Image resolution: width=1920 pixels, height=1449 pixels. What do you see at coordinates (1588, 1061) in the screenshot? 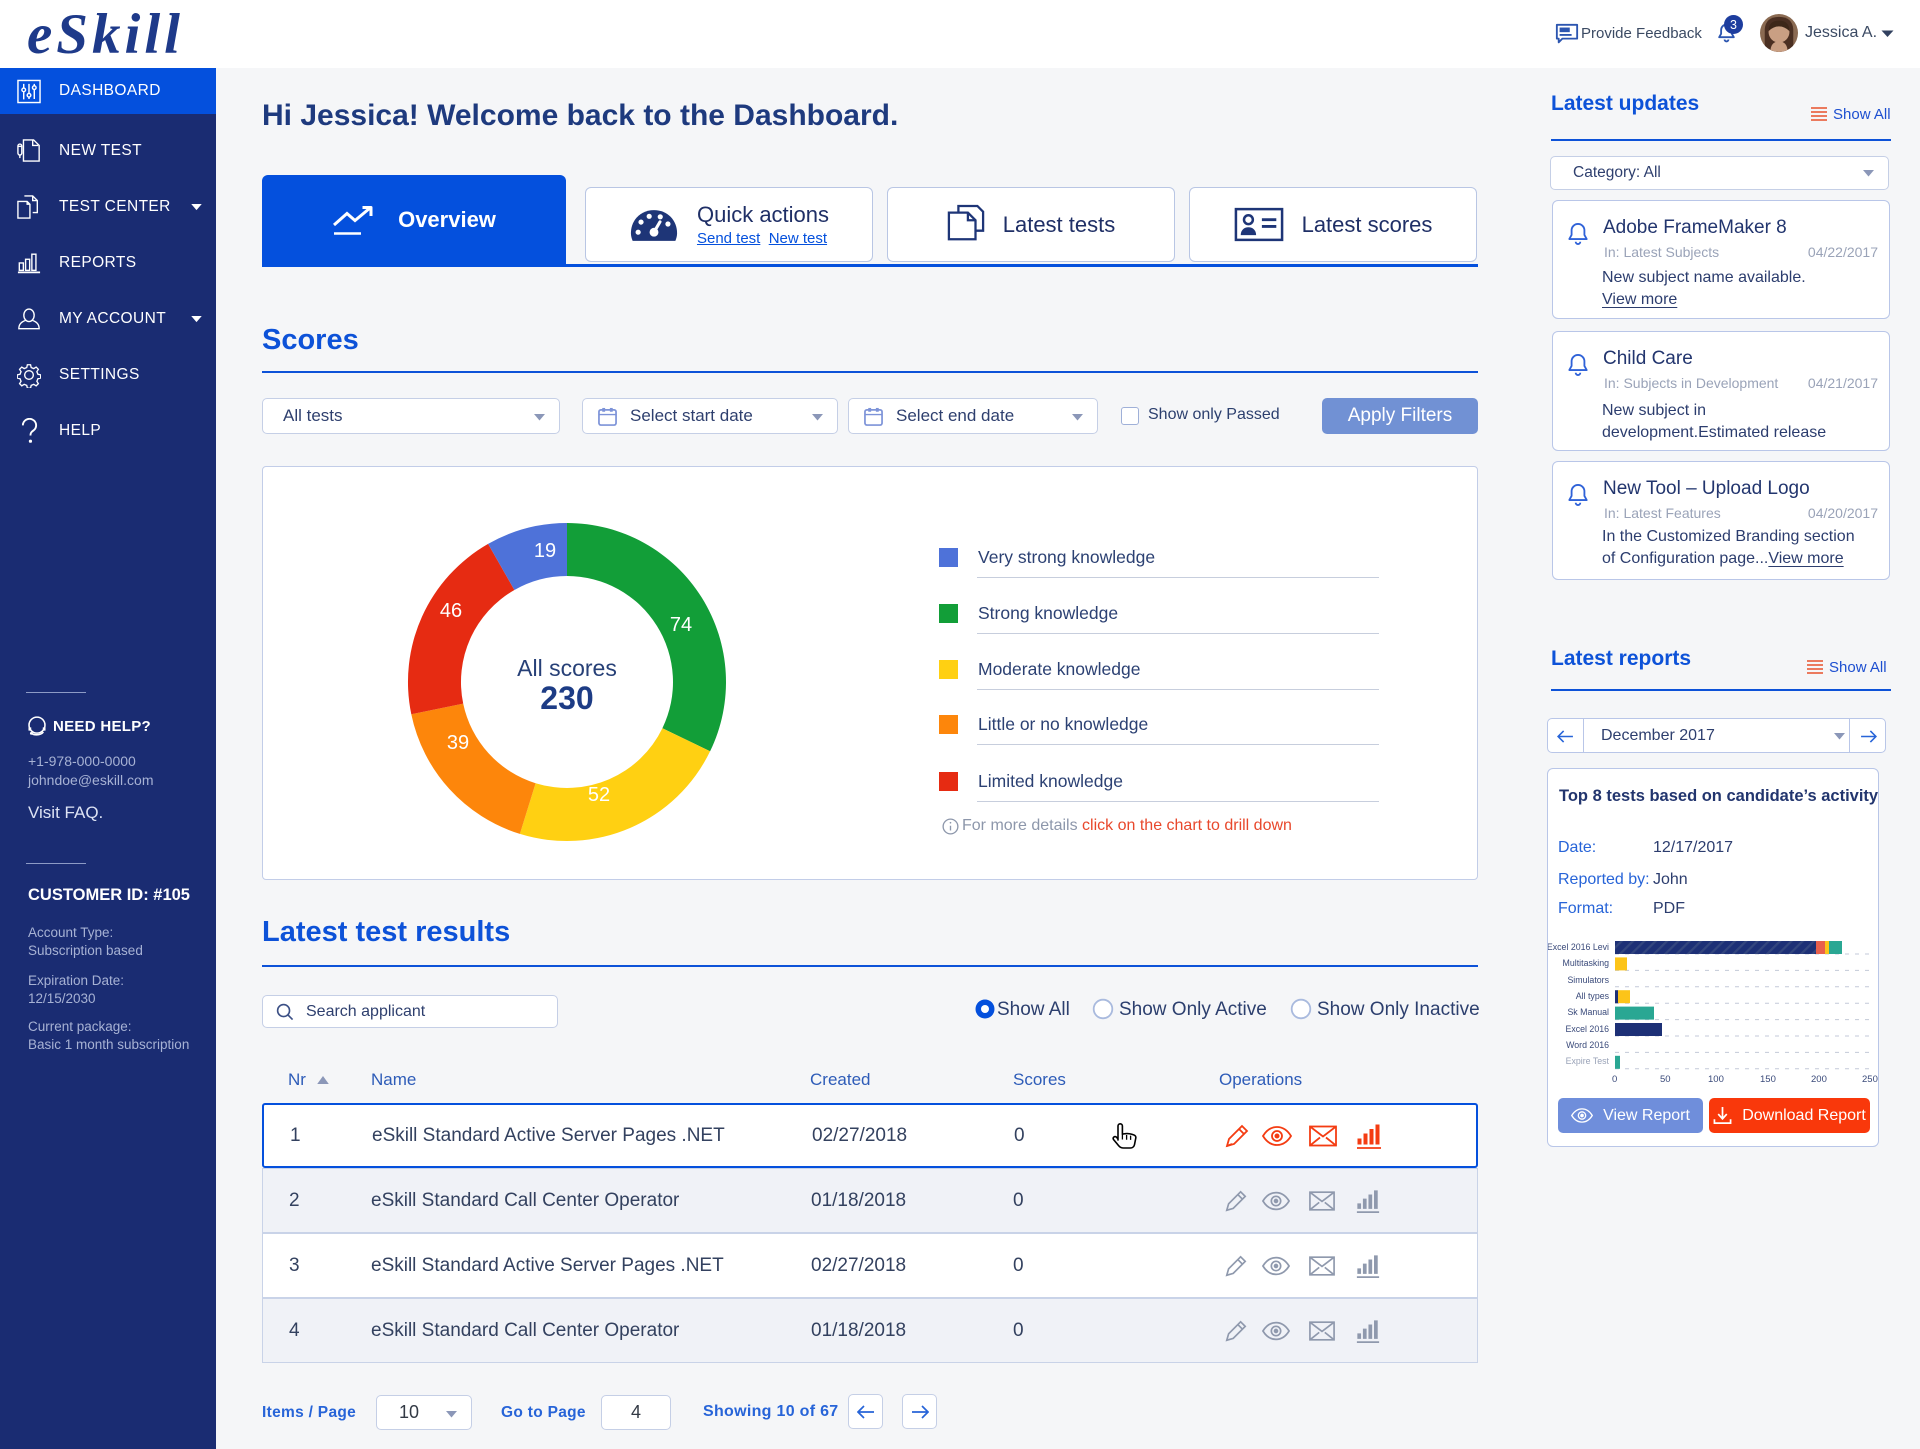
I see `svg-text: Expire Test` at bounding box center [1588, 1061].